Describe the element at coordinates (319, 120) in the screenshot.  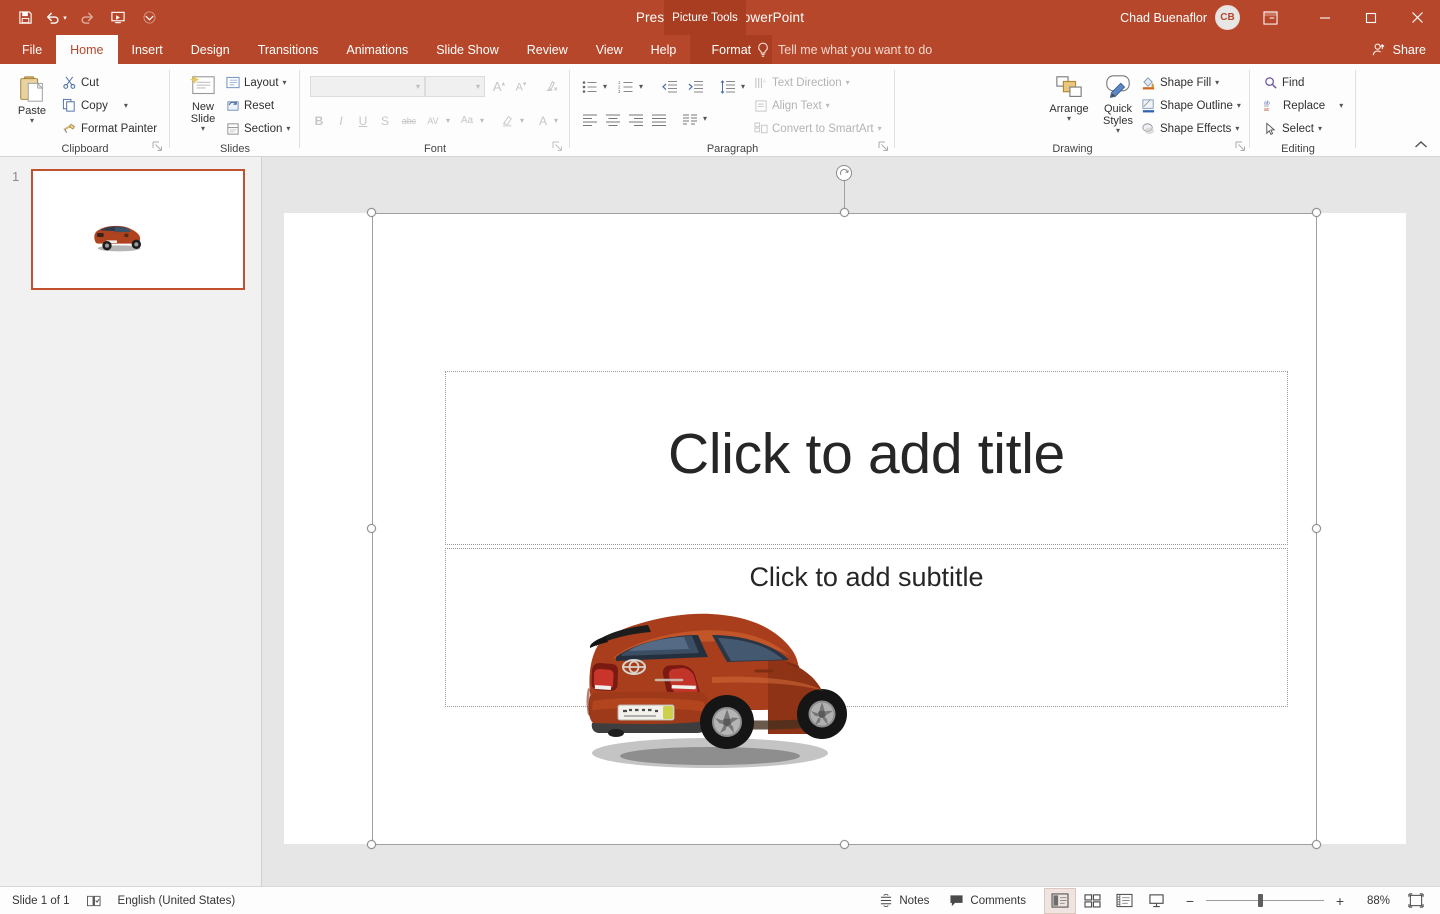
I see `bold-icon: B` at that location.